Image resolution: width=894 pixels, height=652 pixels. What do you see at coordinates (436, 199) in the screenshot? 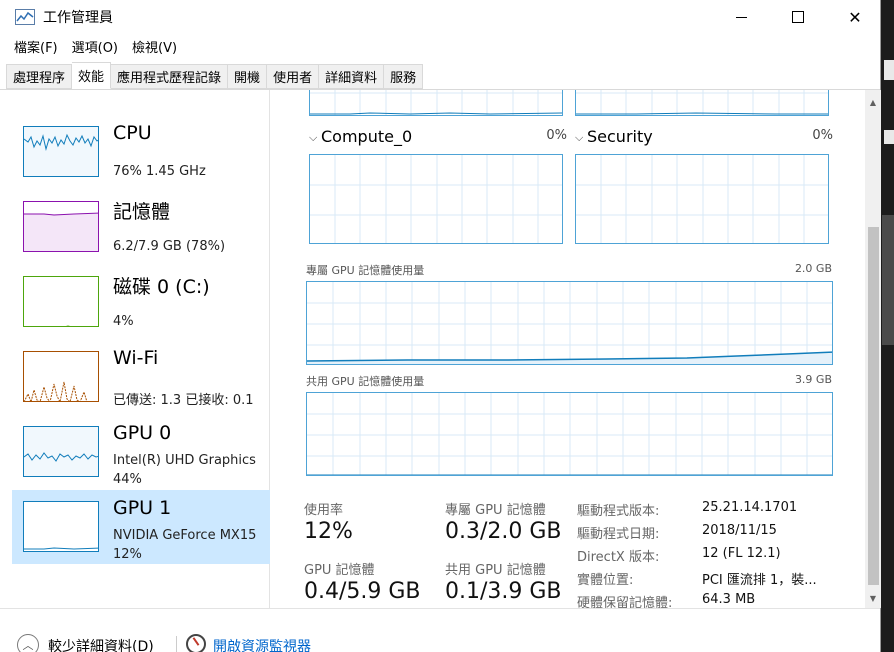
I see `engine-compute0-graph` at bounding box center [436, 199].